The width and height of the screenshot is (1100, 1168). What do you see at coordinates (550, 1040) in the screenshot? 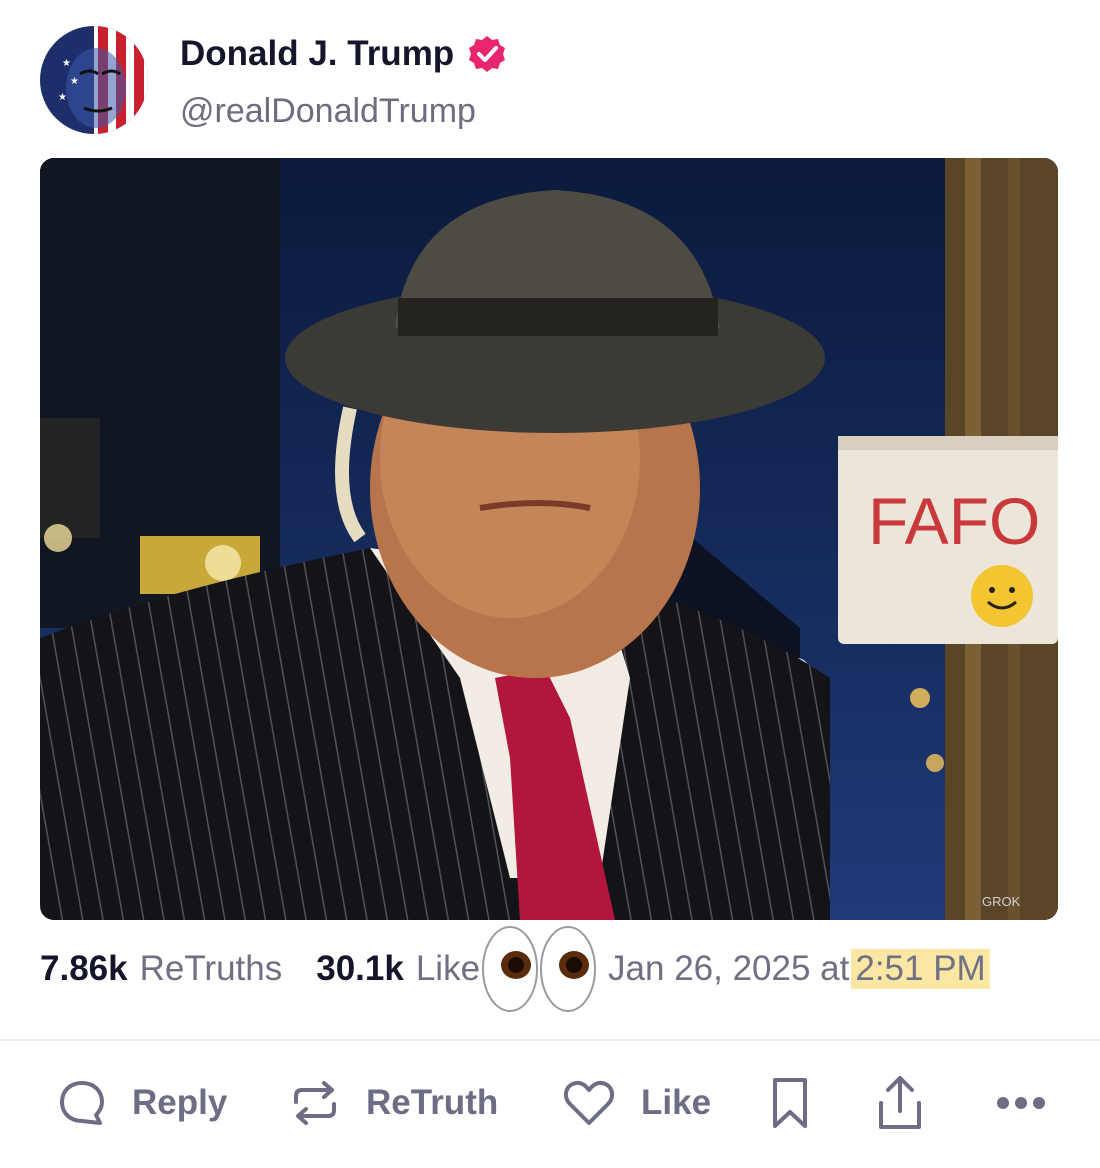
I see `divider` at bounding box center [550, 1040].